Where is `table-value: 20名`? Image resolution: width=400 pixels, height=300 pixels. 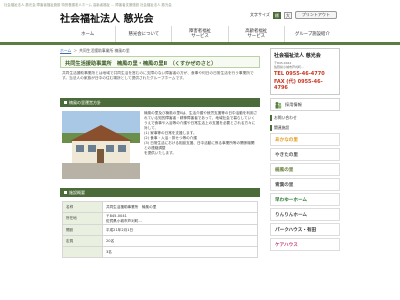
table-value: 20名 is located at coordinates (180, 241).